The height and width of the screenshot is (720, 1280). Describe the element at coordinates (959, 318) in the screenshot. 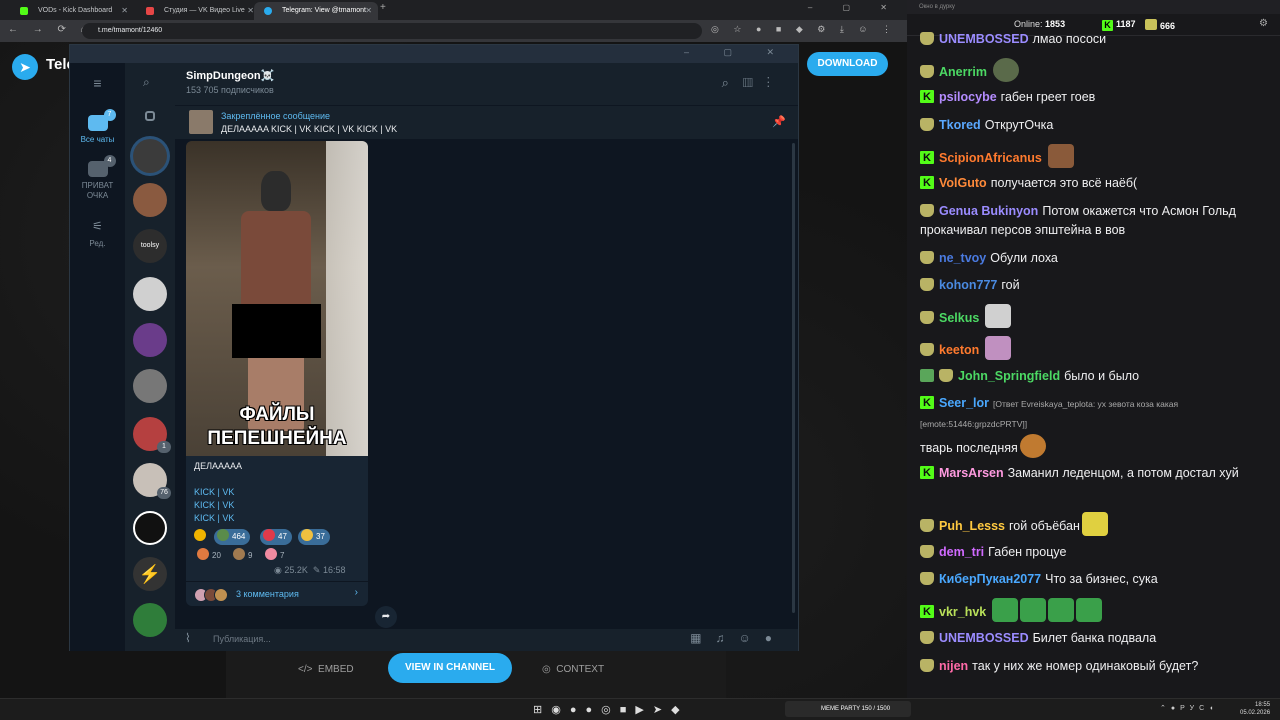

I see `chat-username: Selkus` at that location.